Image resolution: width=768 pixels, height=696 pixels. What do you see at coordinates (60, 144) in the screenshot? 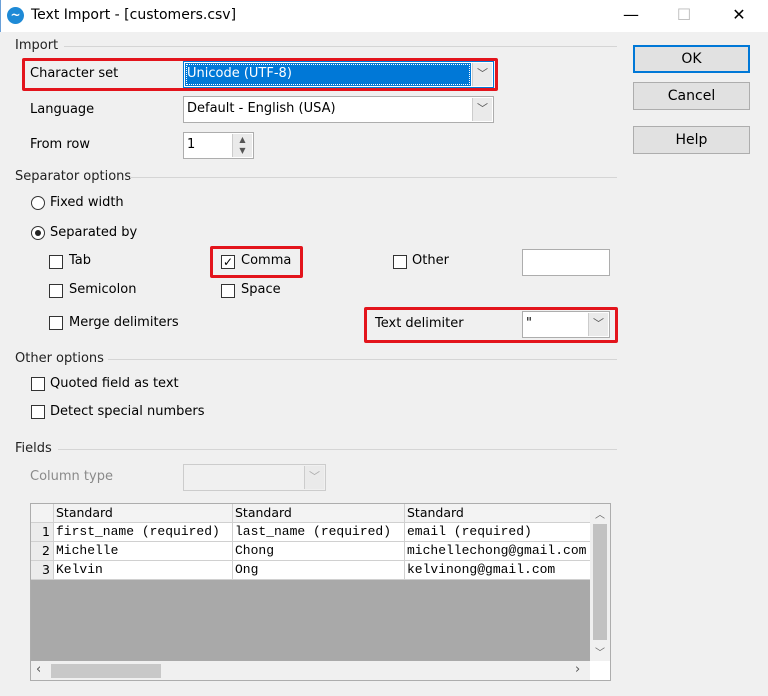
I see `fromrow-label: From row` at bounding box center [60, 144].